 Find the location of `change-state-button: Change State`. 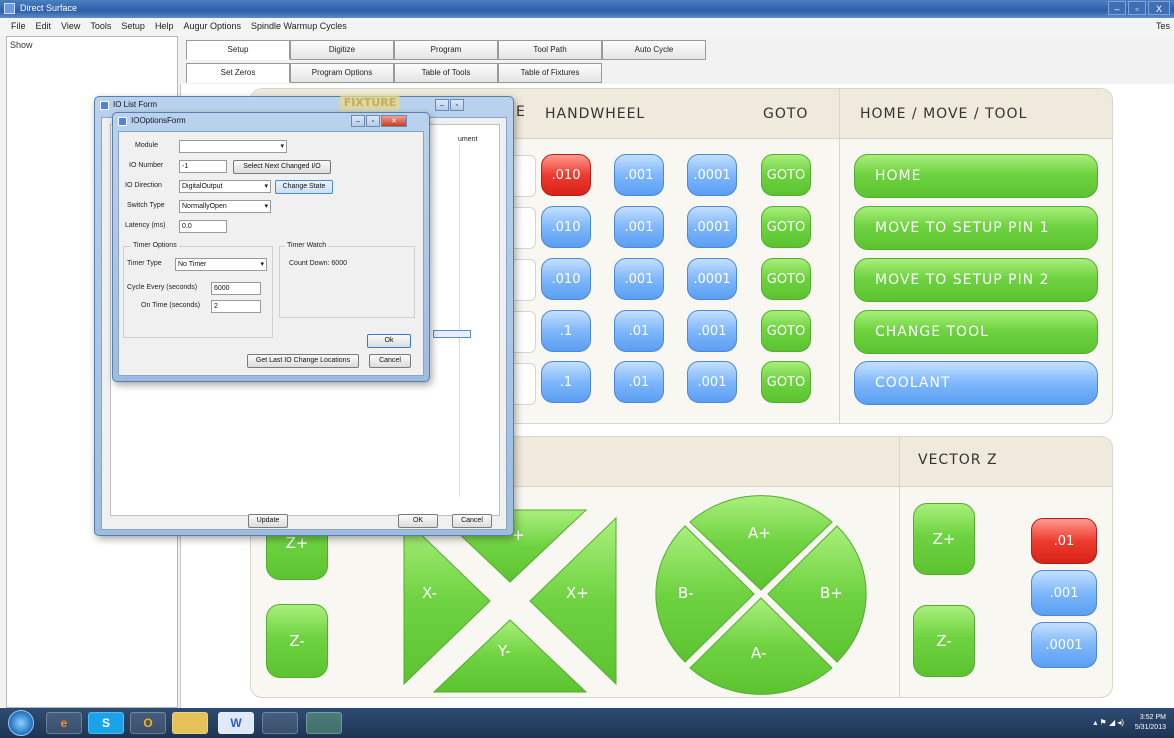

change-state-button: Change State is located at coordinates (304, 187).